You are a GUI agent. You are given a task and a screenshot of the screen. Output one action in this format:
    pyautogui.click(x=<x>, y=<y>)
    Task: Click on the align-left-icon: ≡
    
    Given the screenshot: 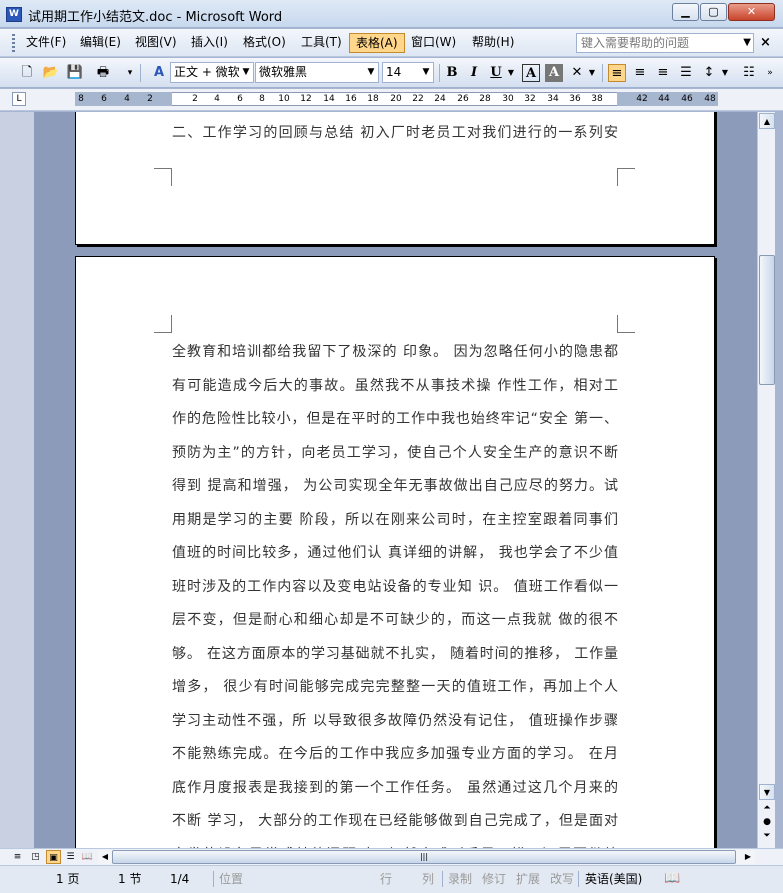 What is the action you would take?
    pyautogui.click(x=617, y=73)
    